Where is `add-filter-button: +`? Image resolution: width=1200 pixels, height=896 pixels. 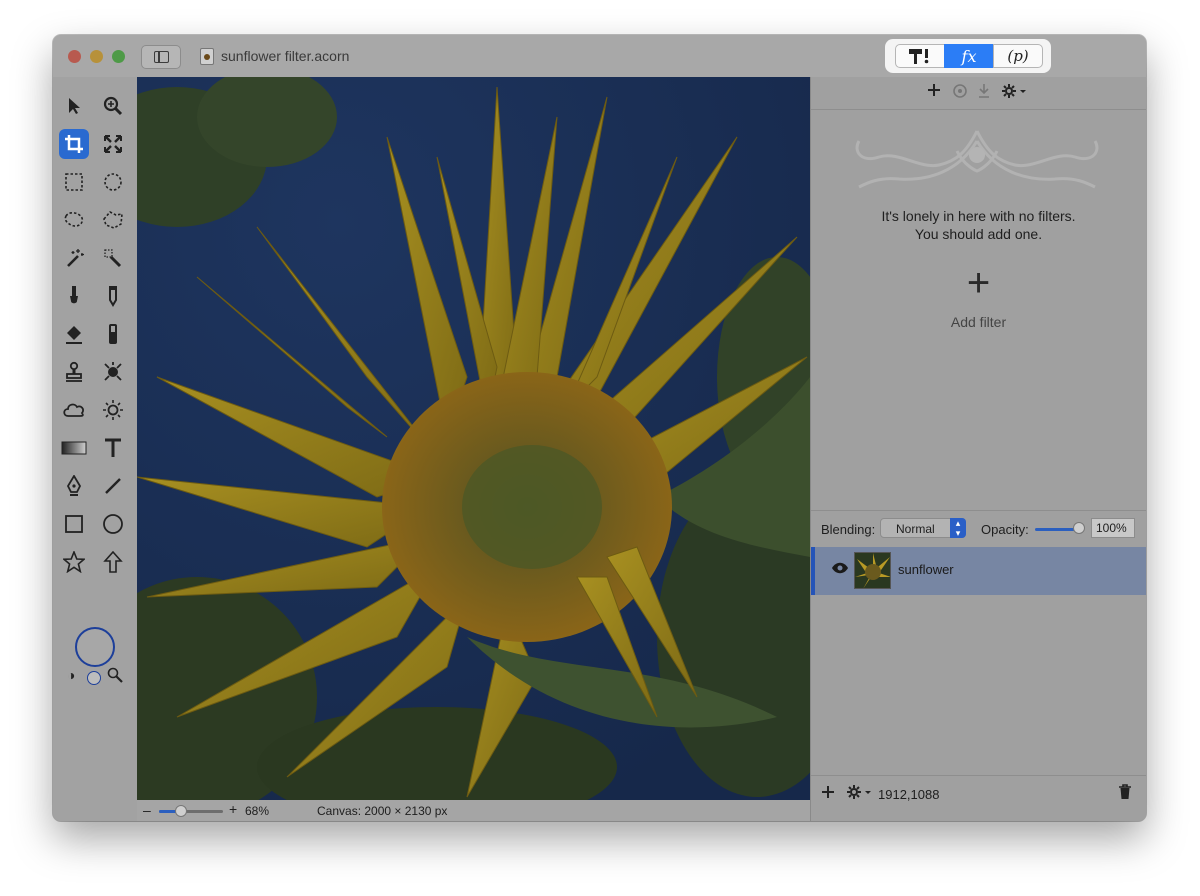 add-filter-button: + is located at coordinates (978, 283).